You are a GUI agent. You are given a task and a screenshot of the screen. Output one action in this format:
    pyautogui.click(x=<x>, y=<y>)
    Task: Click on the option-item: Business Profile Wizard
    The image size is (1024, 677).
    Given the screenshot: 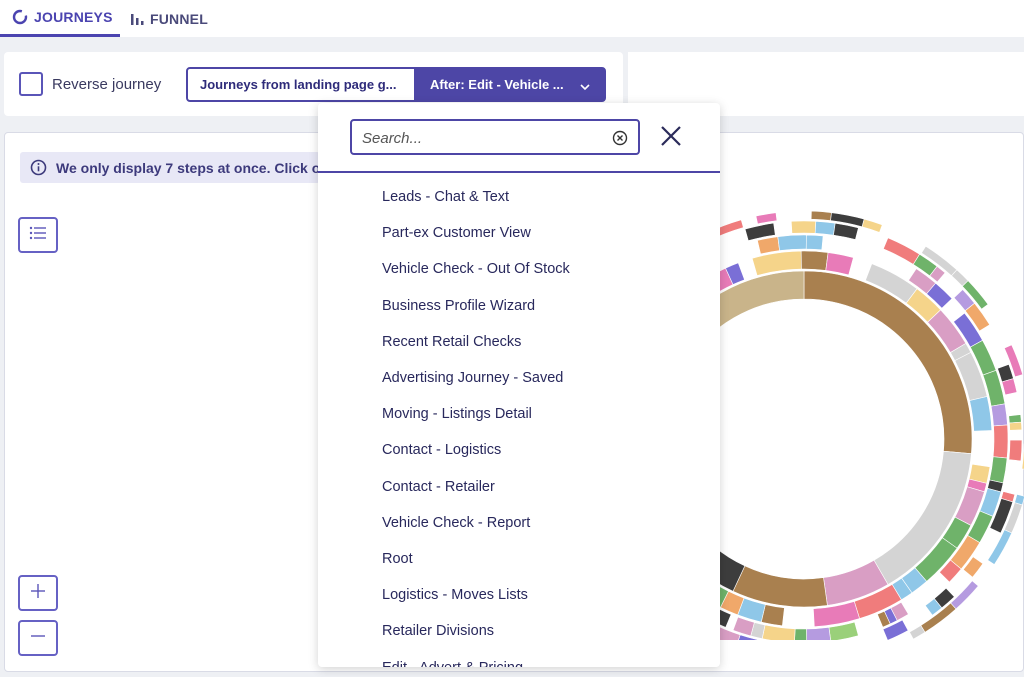 What is the action you would take?
    pyautogui.click(x=519, y=306)
    